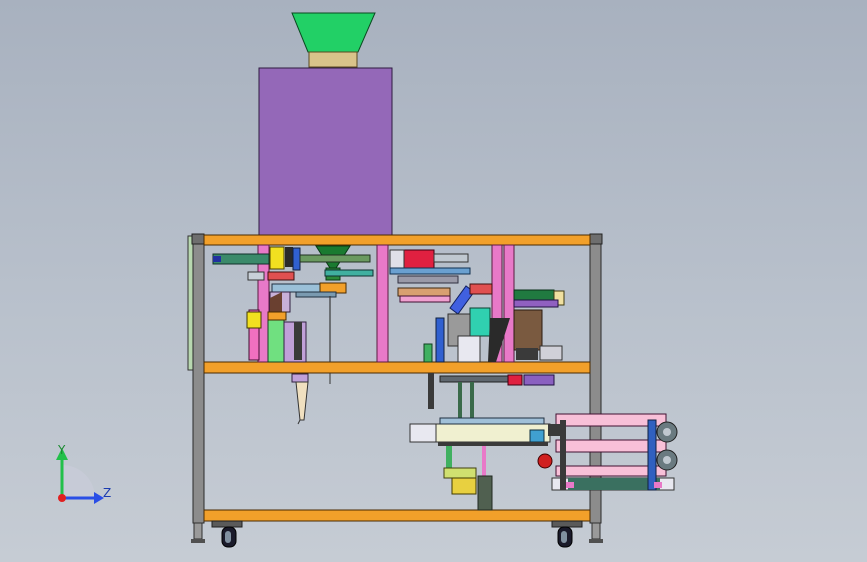  I want to click on cylinder-left, so click(241, 259).